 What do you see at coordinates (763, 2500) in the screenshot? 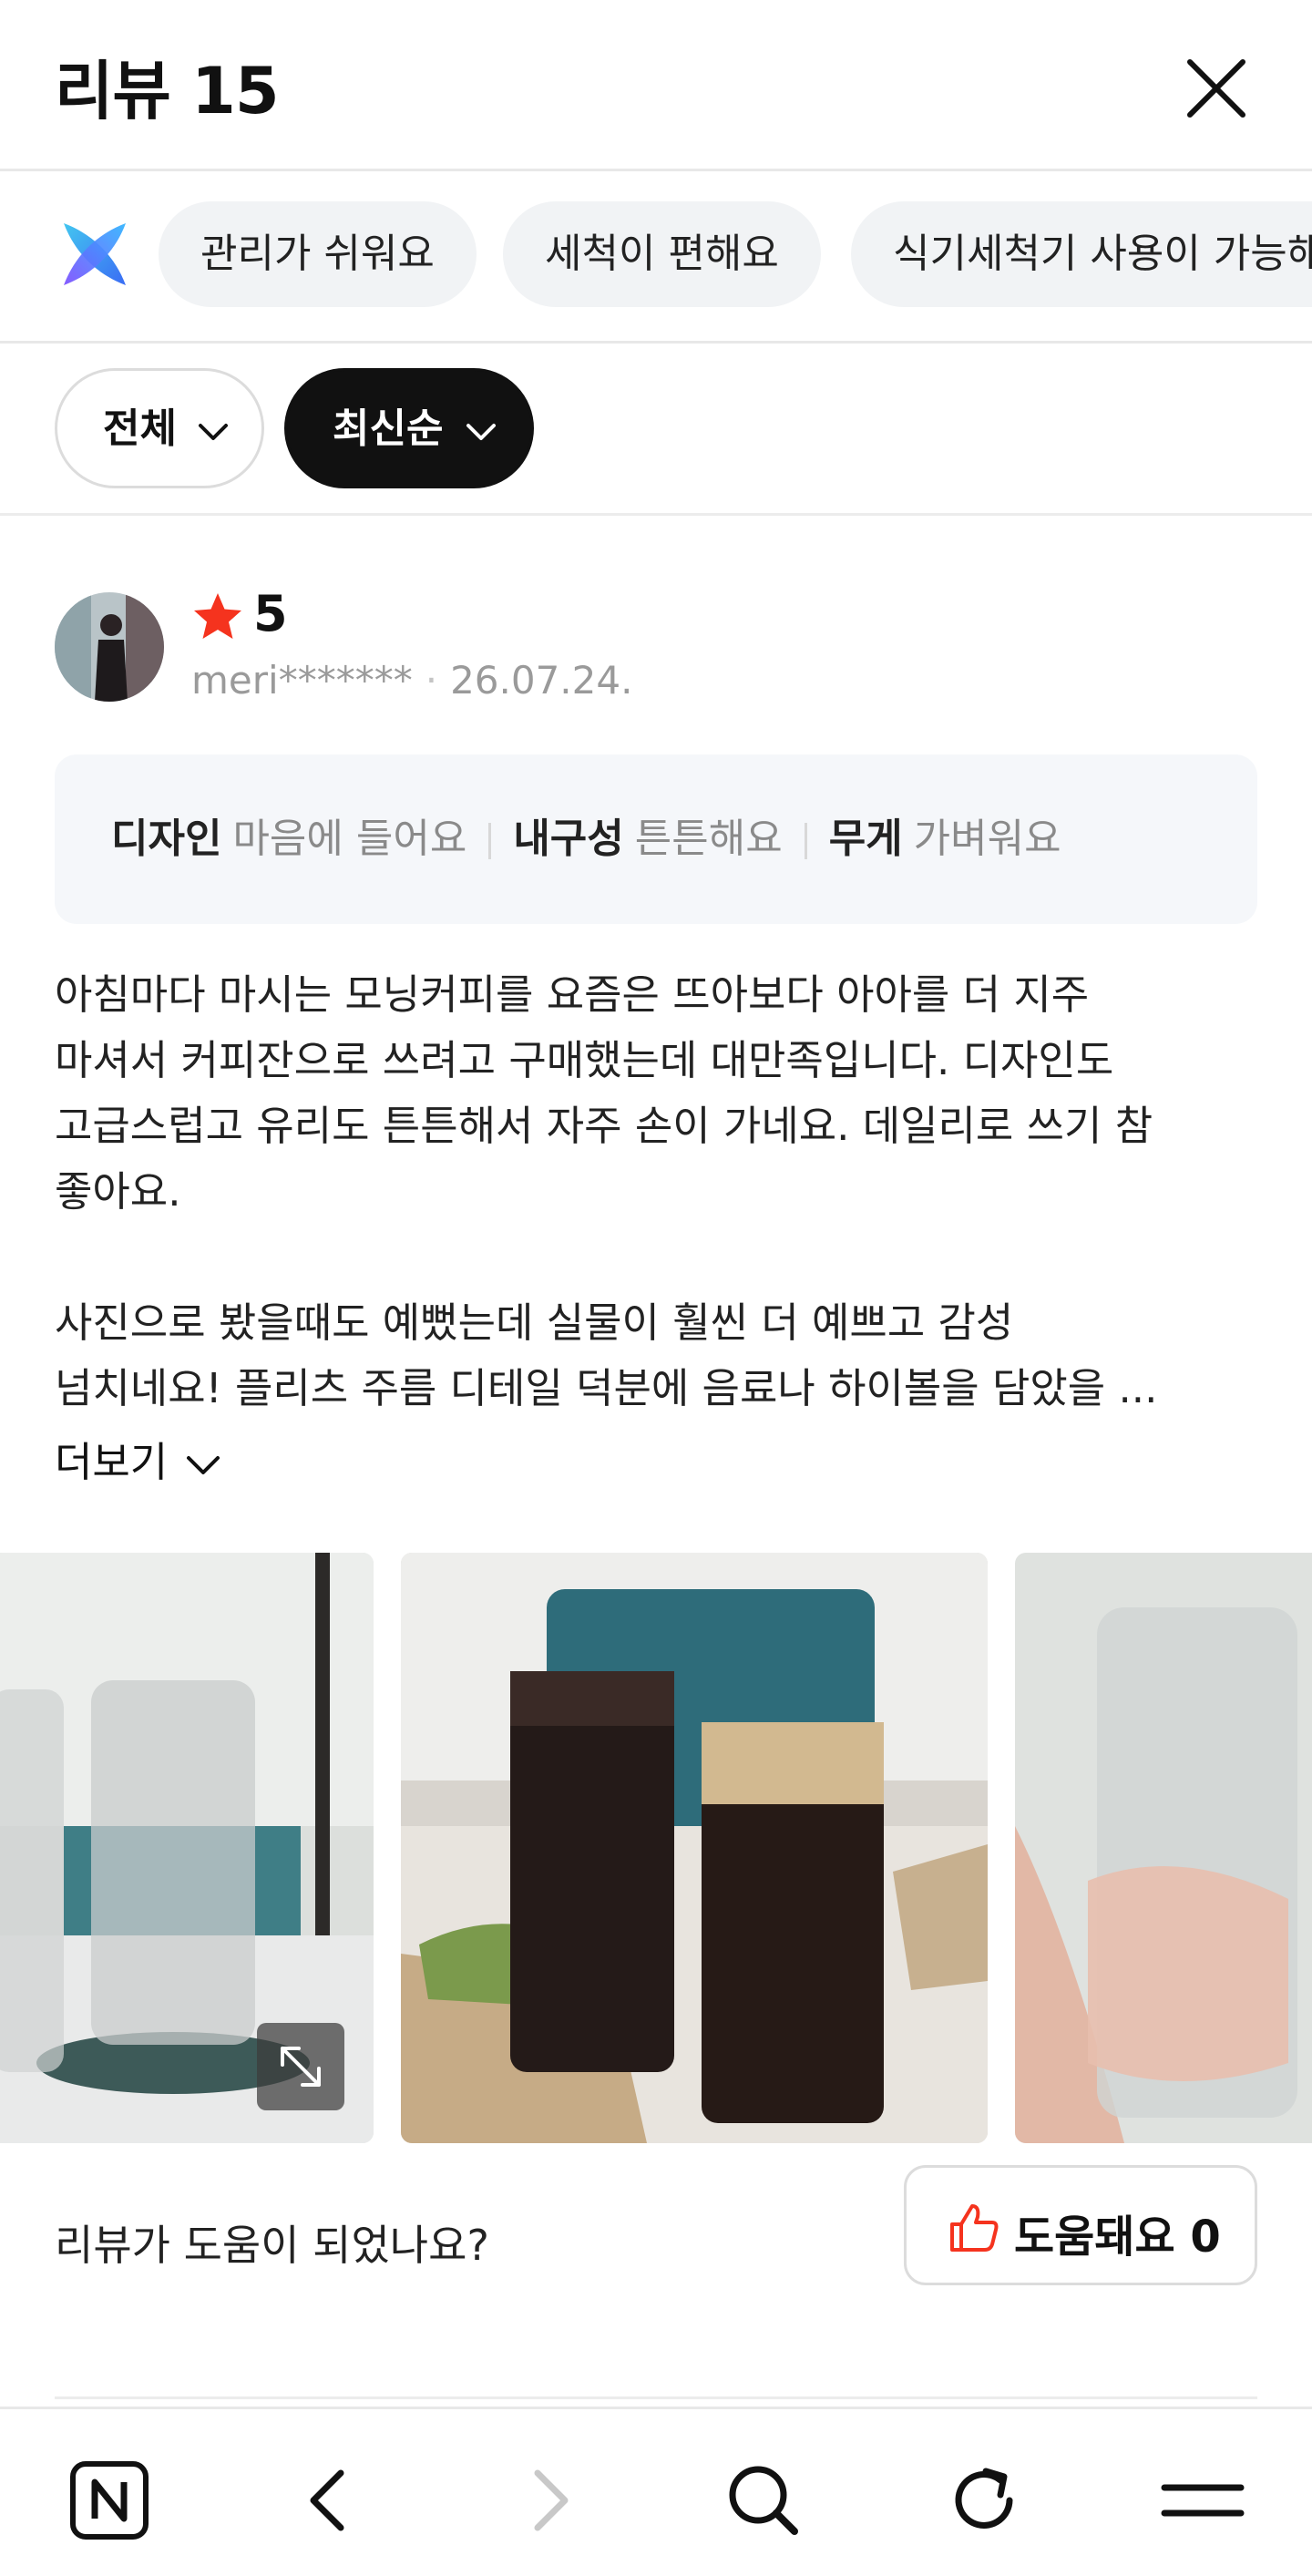
I see `search-icon` at bounding box center [763, 2500].